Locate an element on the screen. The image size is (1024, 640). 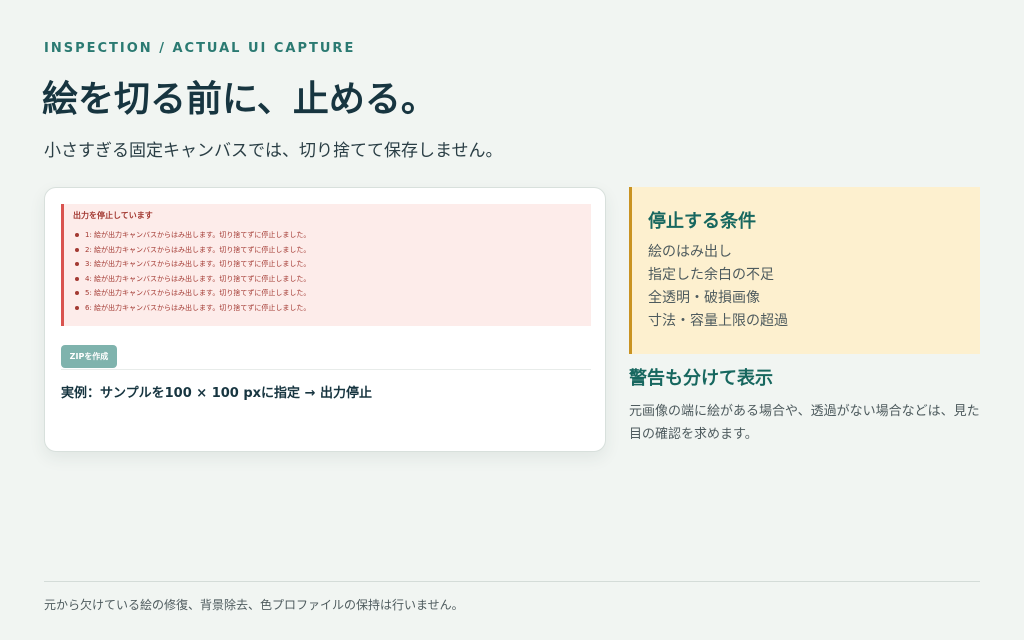
error-item: 1: 絵が出力キャンバスからはみ出します。切り捨てずに停止しました。 is located at coordinates (191, 238).